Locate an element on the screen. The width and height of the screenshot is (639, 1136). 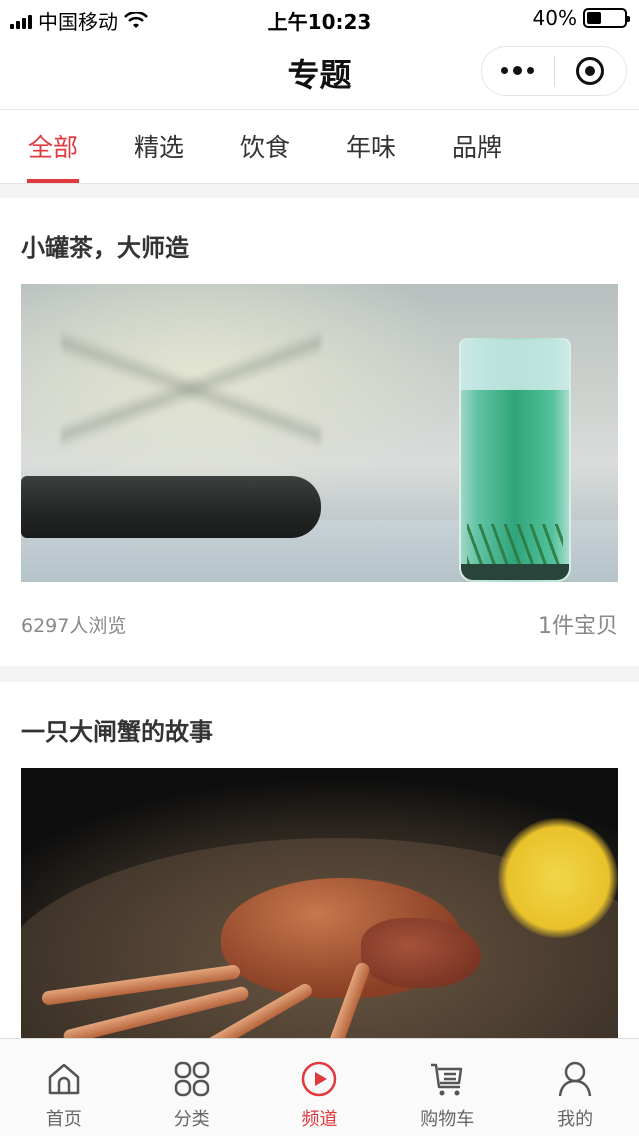
glass-of-tea is located at coordinates (515, 460).